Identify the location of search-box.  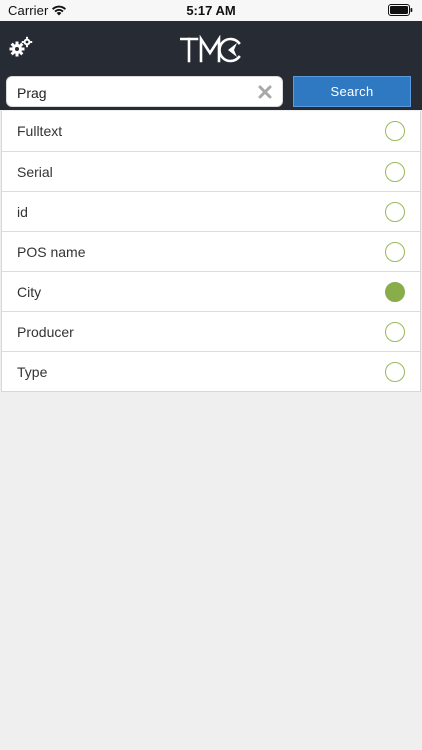
(144, 91).